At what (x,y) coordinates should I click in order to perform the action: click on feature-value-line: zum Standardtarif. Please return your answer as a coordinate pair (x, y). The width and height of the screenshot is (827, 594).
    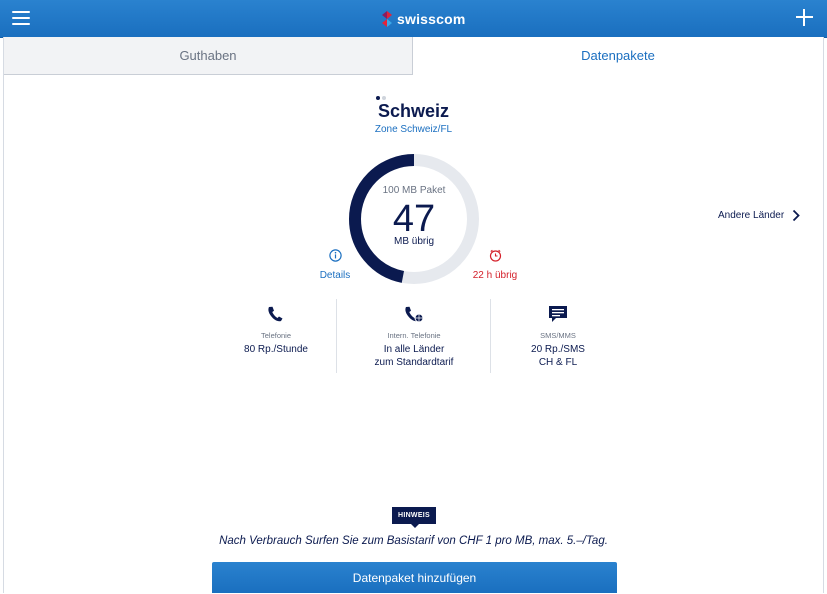
    Looking at the image, I should click on (414, 362).